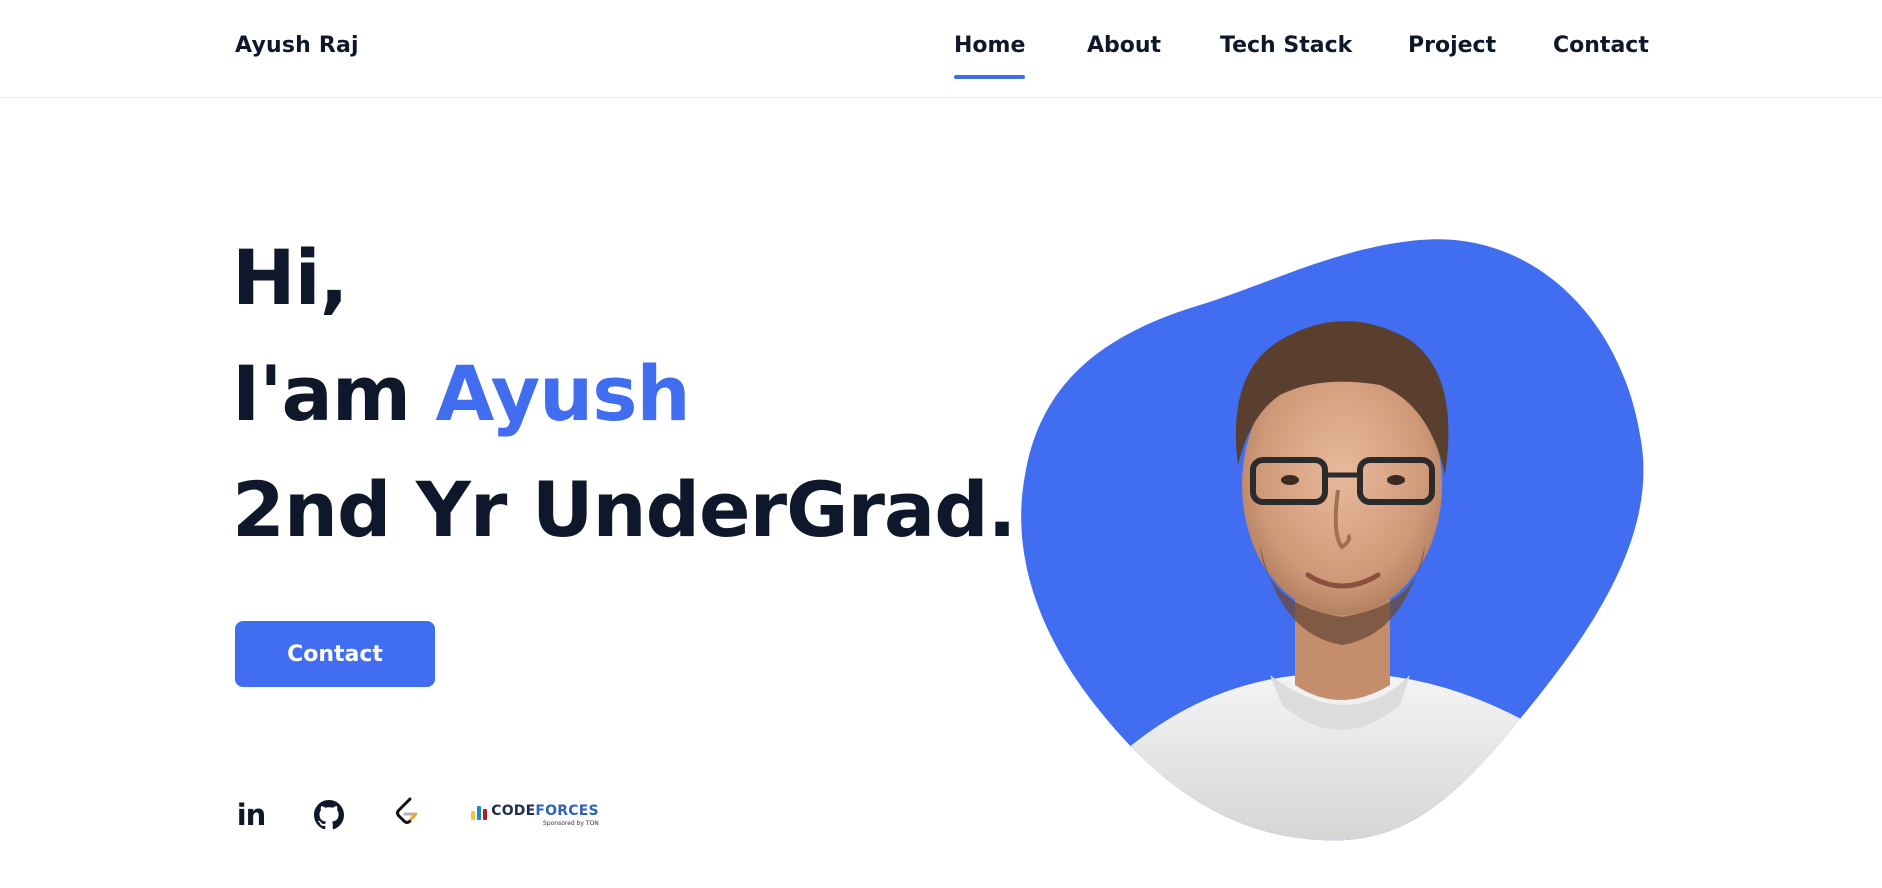 The width and height of the screenshot is (1882, 888). I want to click on hero-intro: I'am Ayush, so click(461, 394).